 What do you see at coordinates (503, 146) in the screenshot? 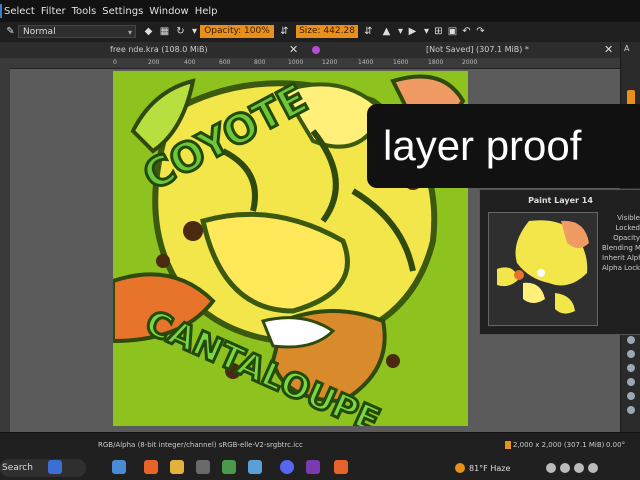
I see `overlay-caption: layer proof` at bounding box center [503, 146].